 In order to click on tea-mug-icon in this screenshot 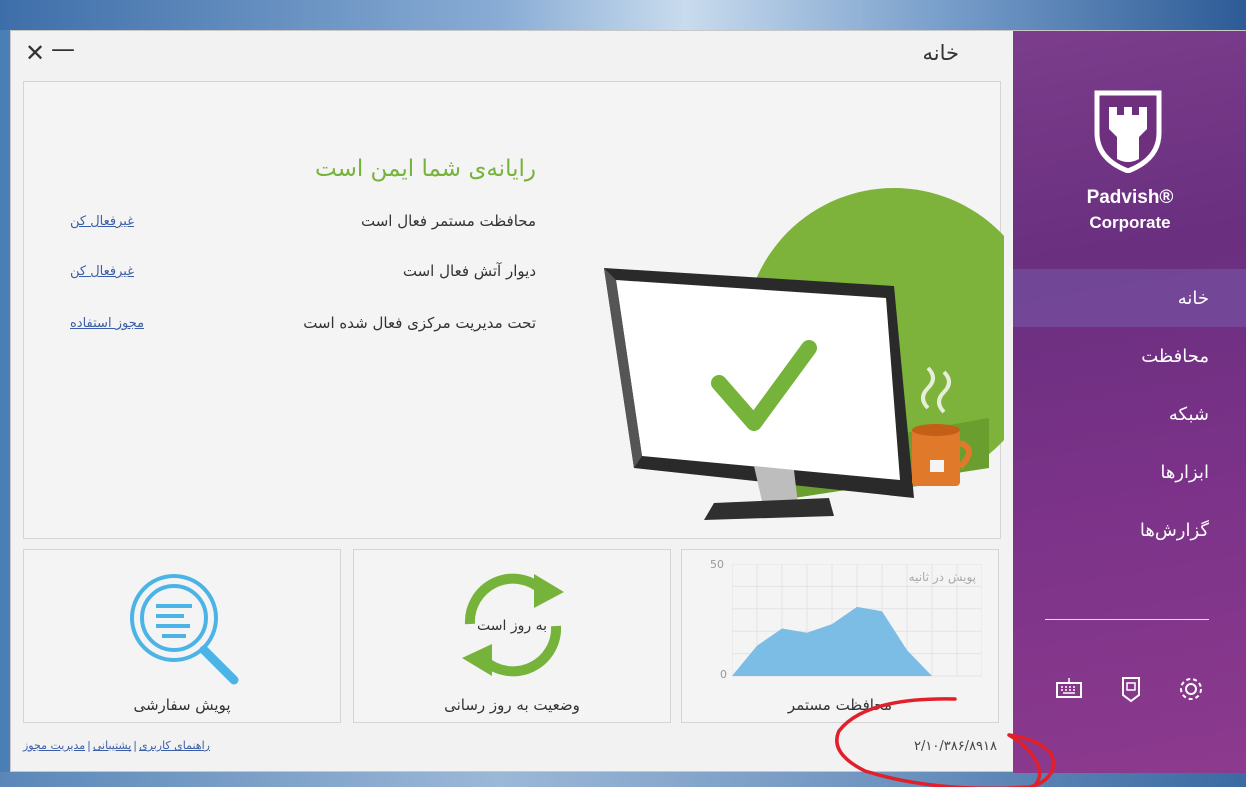, I will do `click(936, 457)`.